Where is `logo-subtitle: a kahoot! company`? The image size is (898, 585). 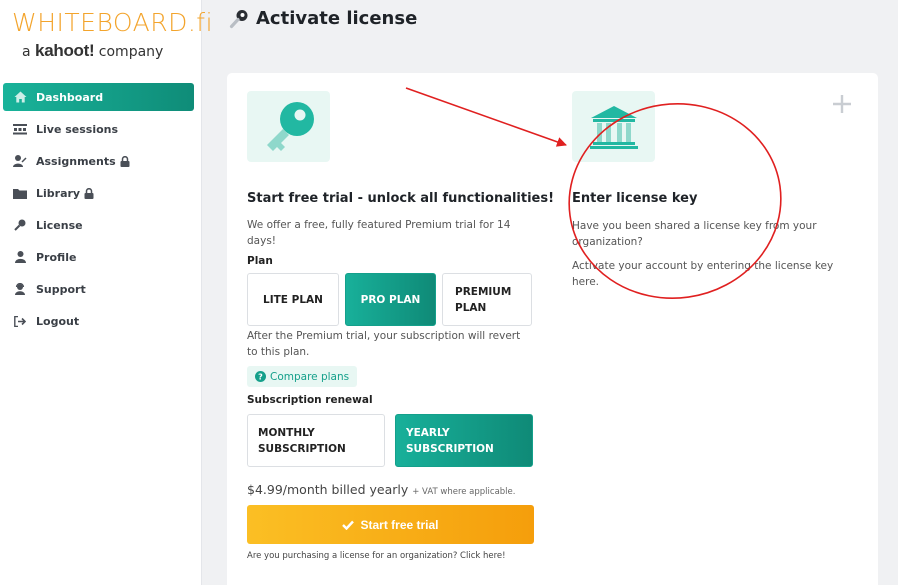
logo-subtitle: a kahoot! company is located at coordinates (102, 51).